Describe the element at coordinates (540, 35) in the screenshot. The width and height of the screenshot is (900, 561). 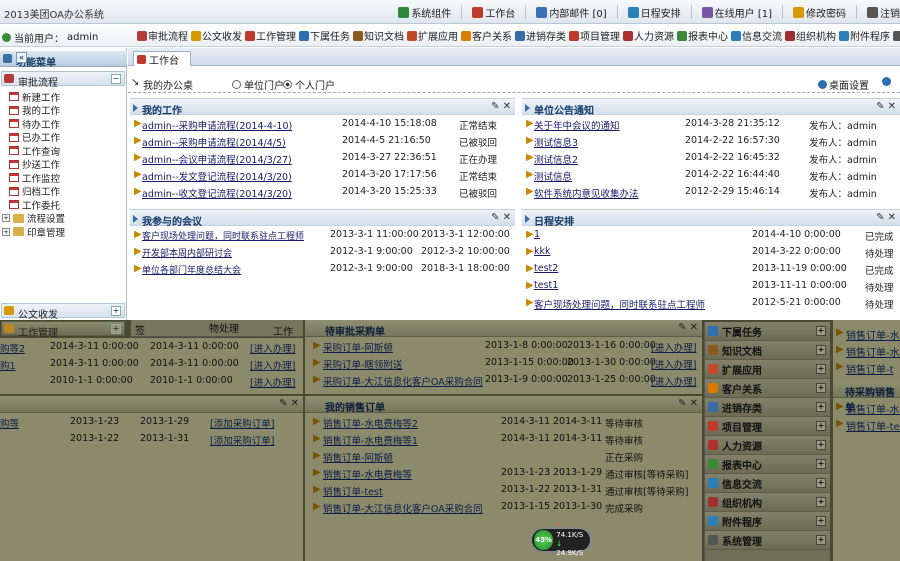
I see `module-button: 进销存类` at that location.